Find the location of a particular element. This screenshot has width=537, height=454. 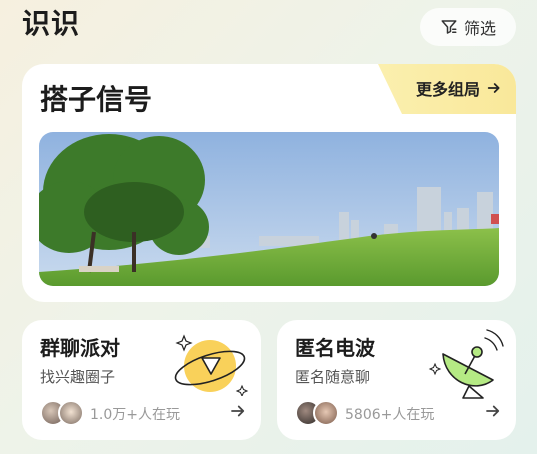

online-count: 5806+人在玩 is located at coordinates (390, 415).